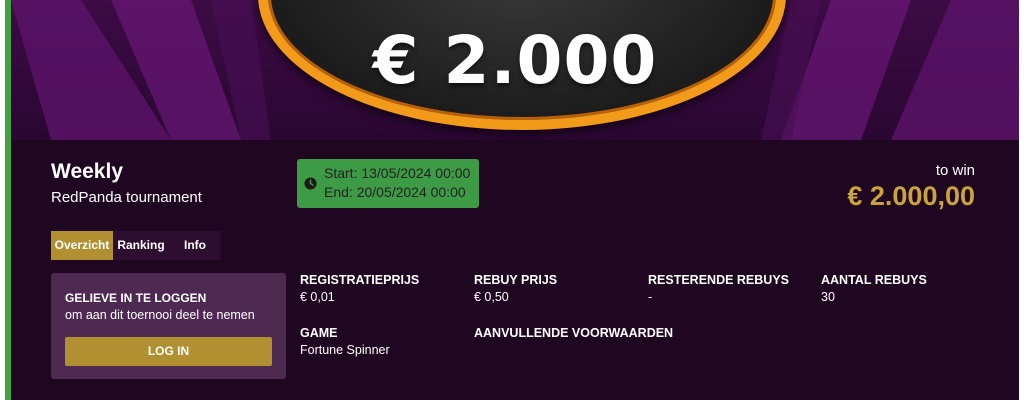  Describe the element at coordinates (395, 192) in the screenshot. I see `end-date: End: 20/05/2024 00:00` at that location.